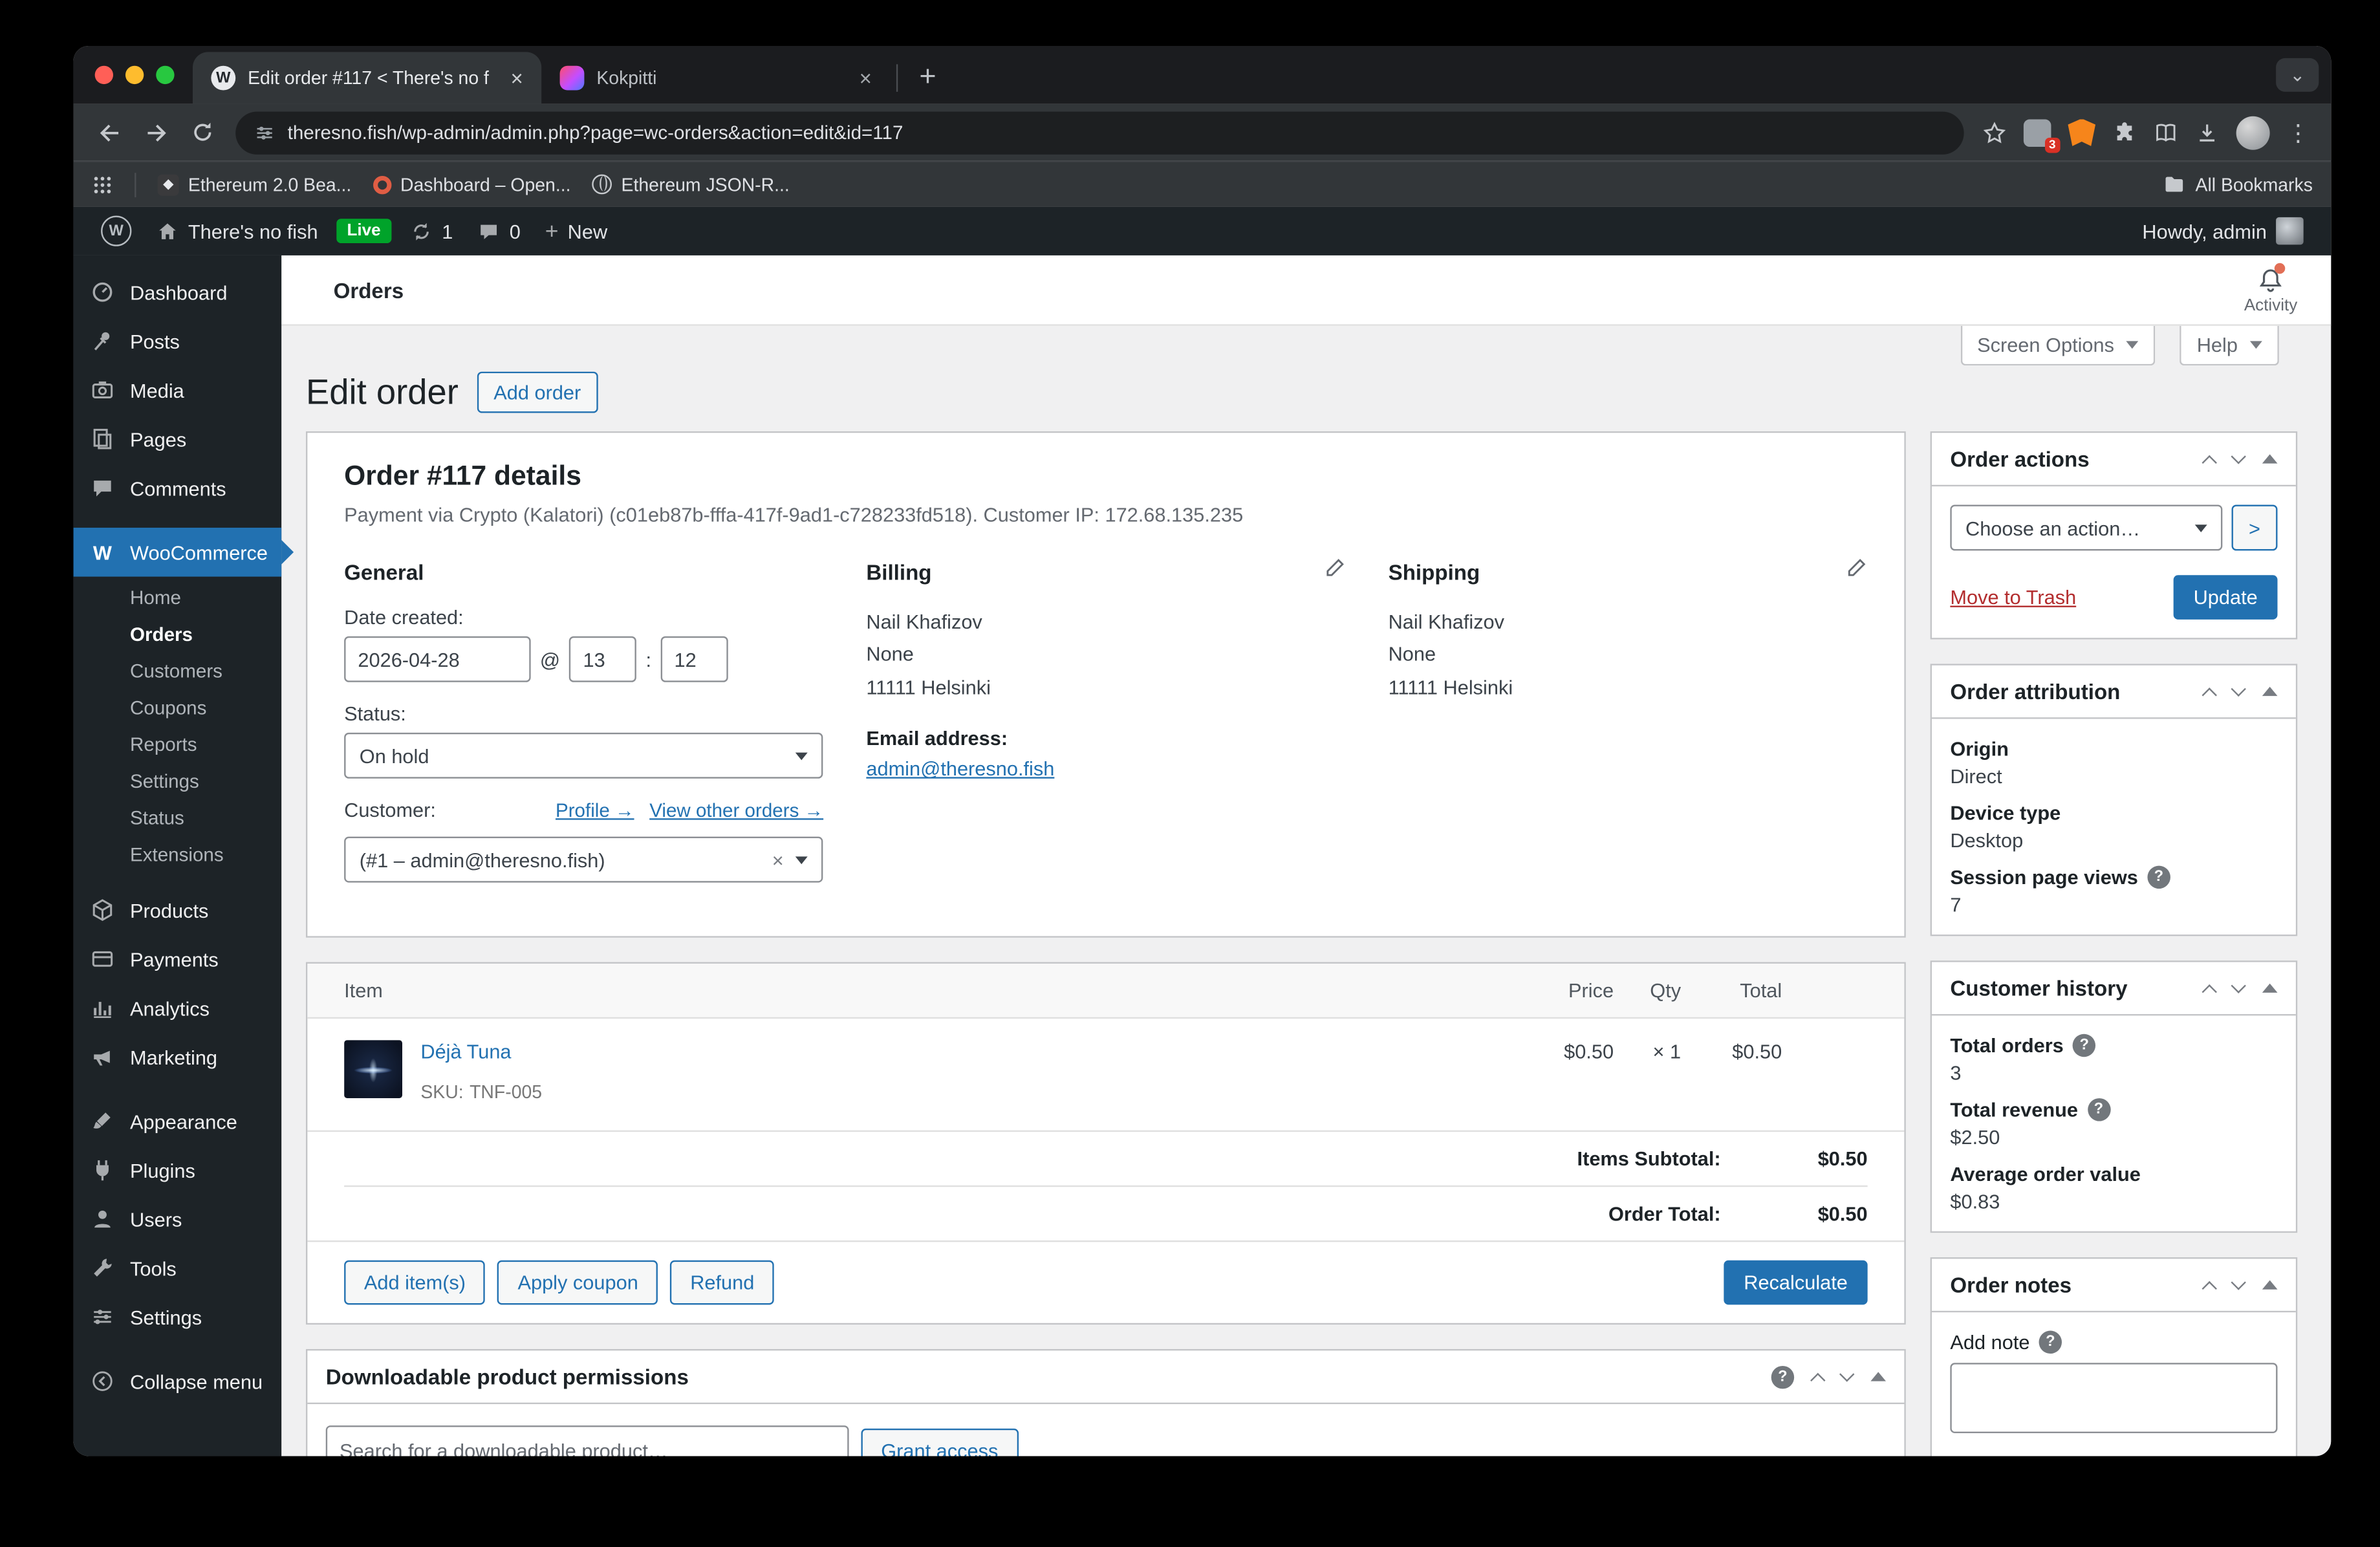 The height and width of the screenshot is (1547, 2380). Describe the element at coordinates (165, 75) in the screenshot. I see `zoom-window-button` at that location.